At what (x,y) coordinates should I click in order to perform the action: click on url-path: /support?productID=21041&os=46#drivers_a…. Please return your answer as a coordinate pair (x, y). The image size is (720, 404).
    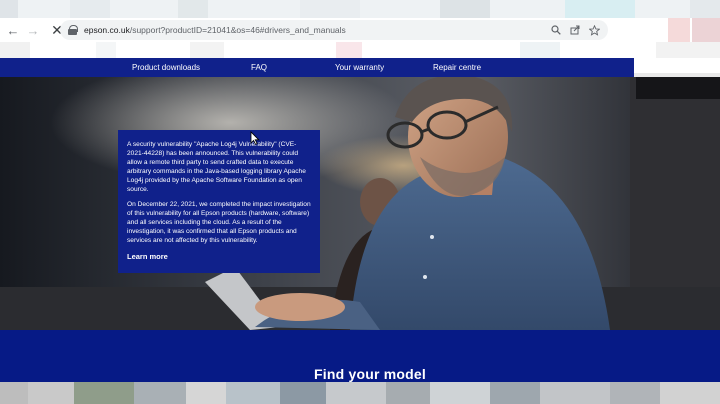
    Looking at the image, I should click on (237, 30).